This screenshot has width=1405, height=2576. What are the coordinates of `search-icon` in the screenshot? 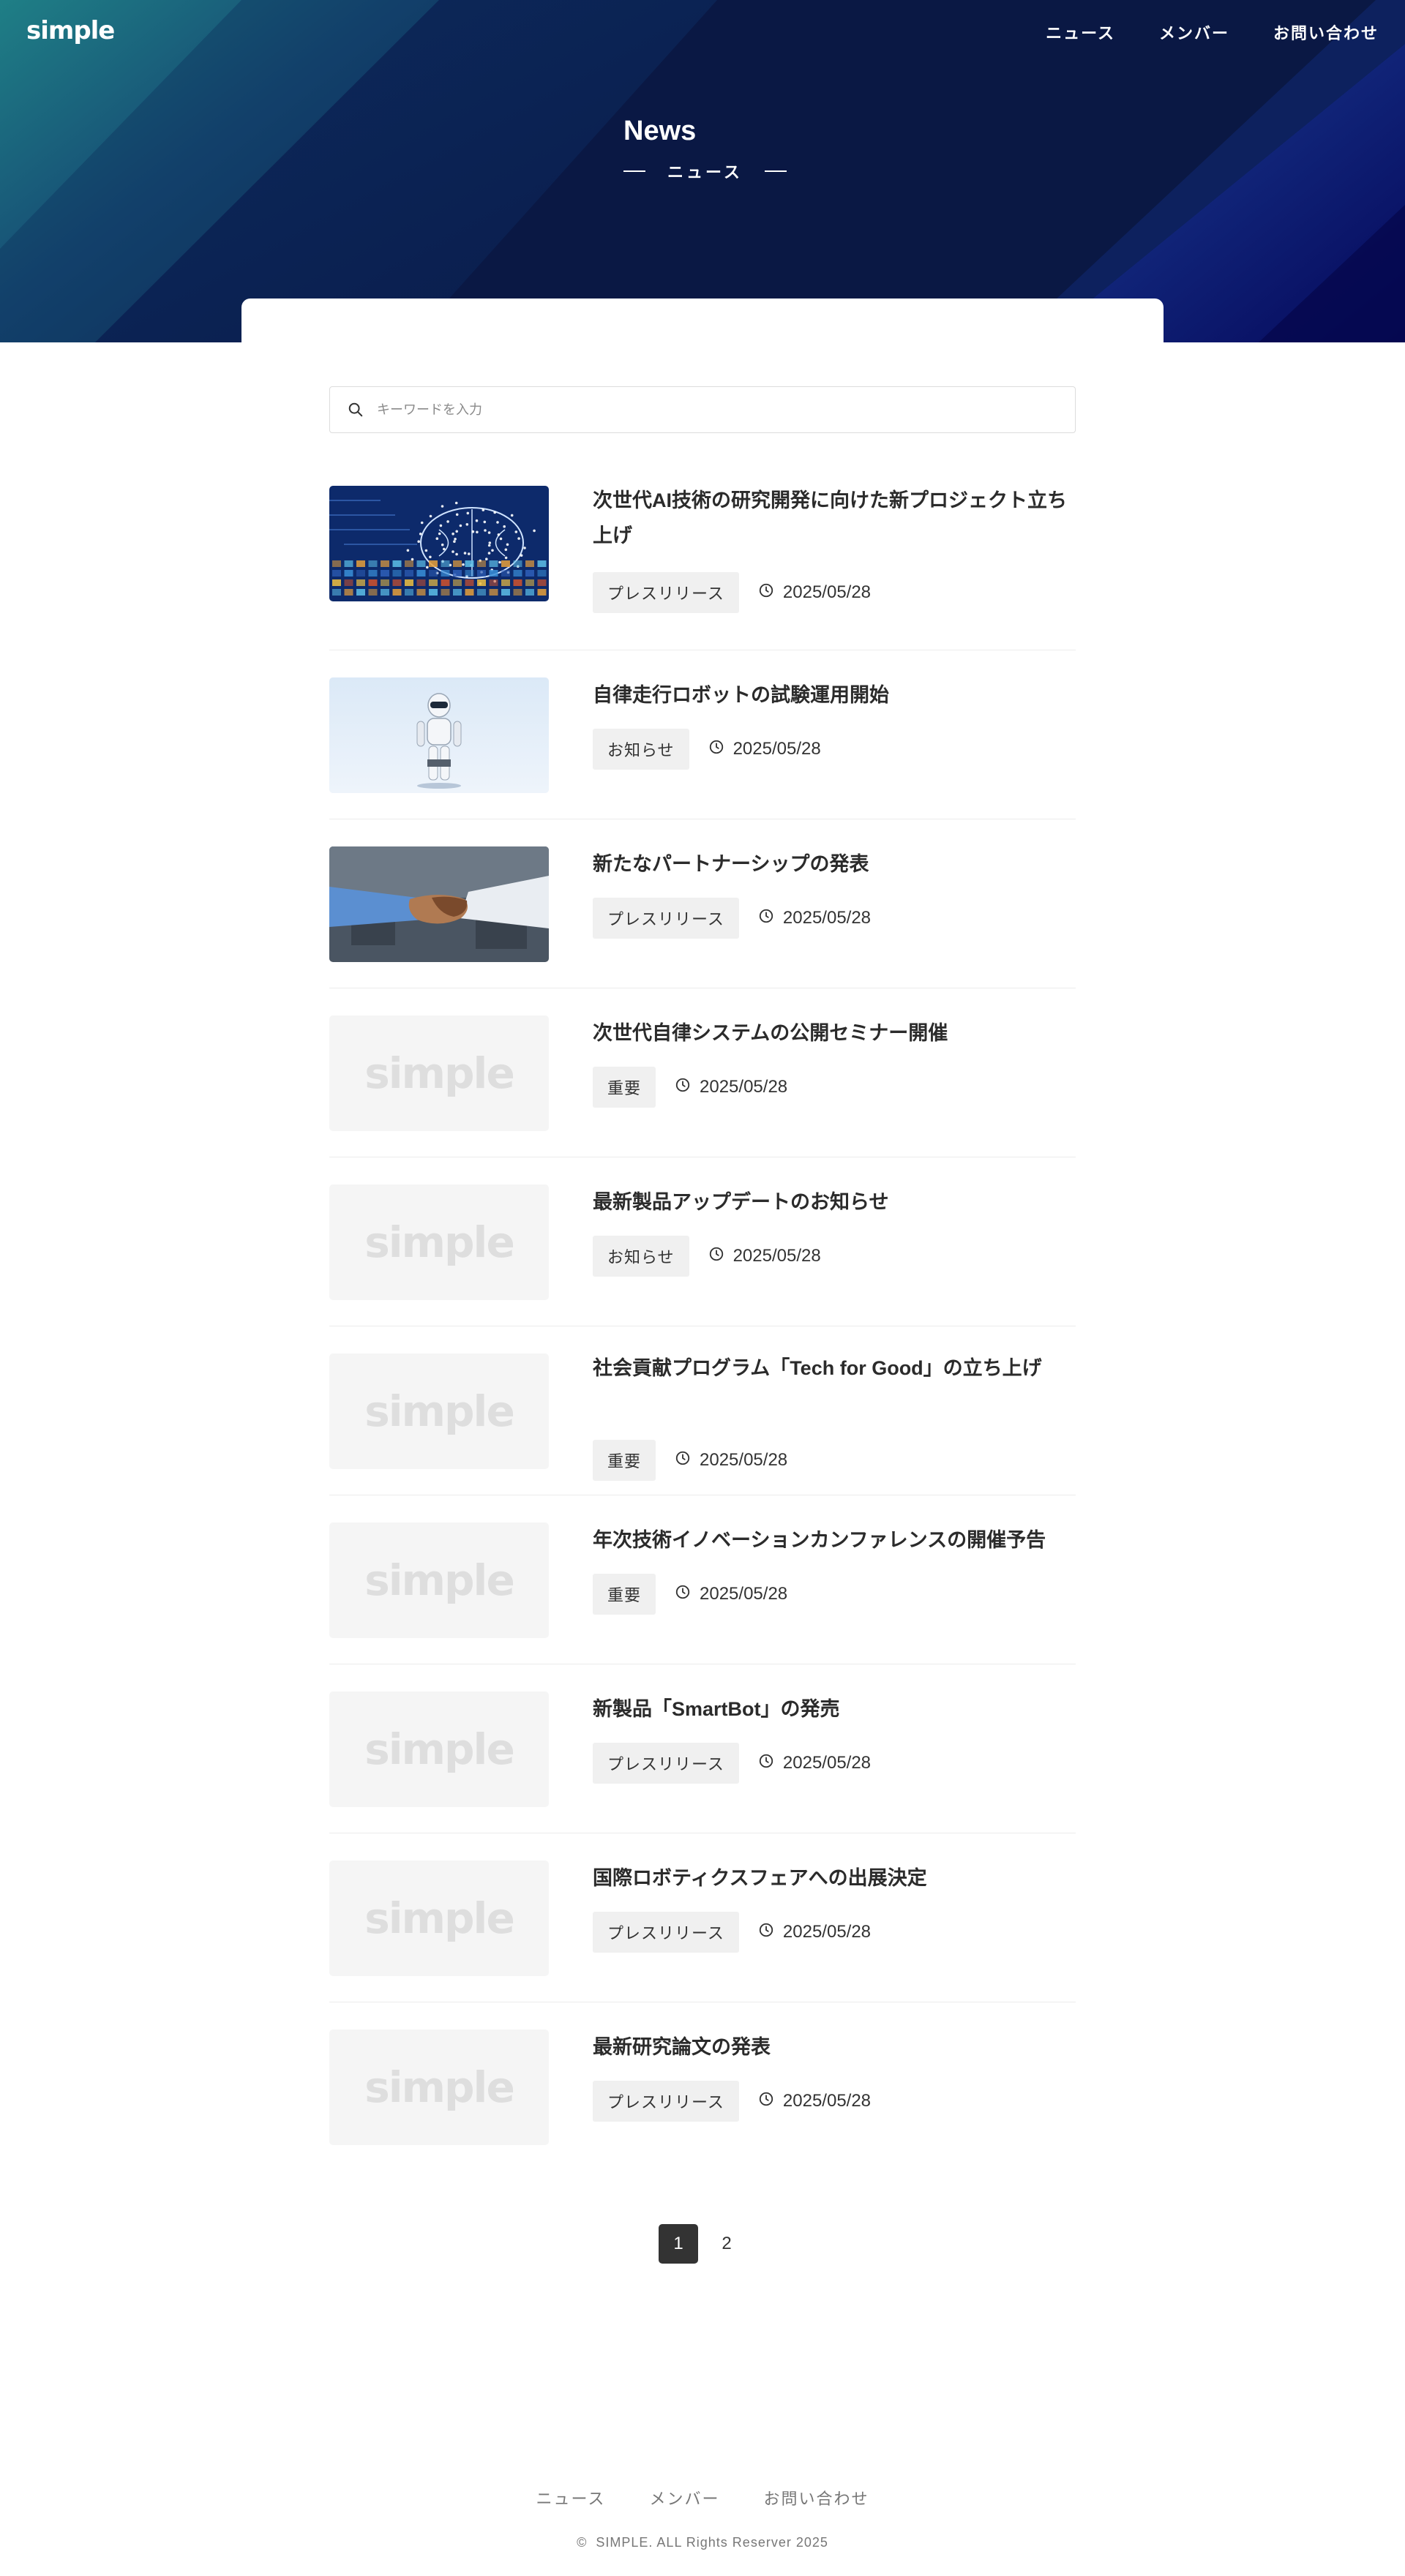 It's located at (356, 410).